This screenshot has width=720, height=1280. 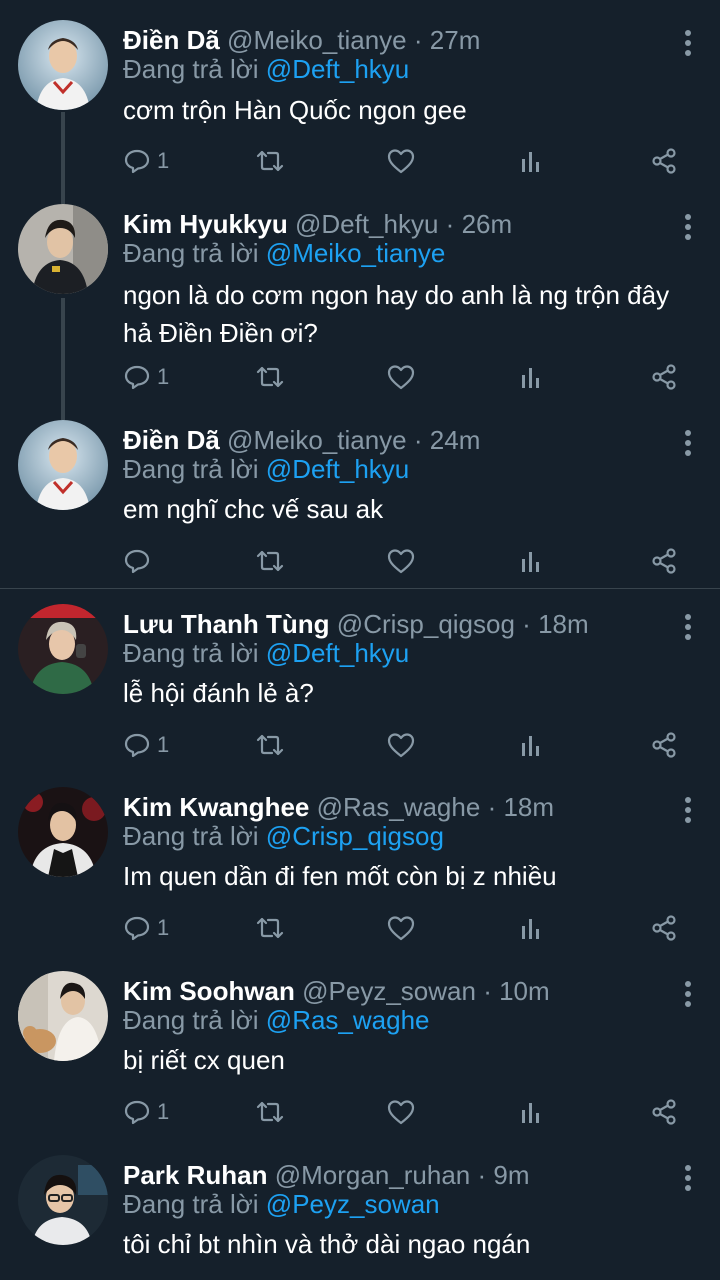 I want to click on author-handle: @Morgan_ruhan, so click(x=373, y=1175).